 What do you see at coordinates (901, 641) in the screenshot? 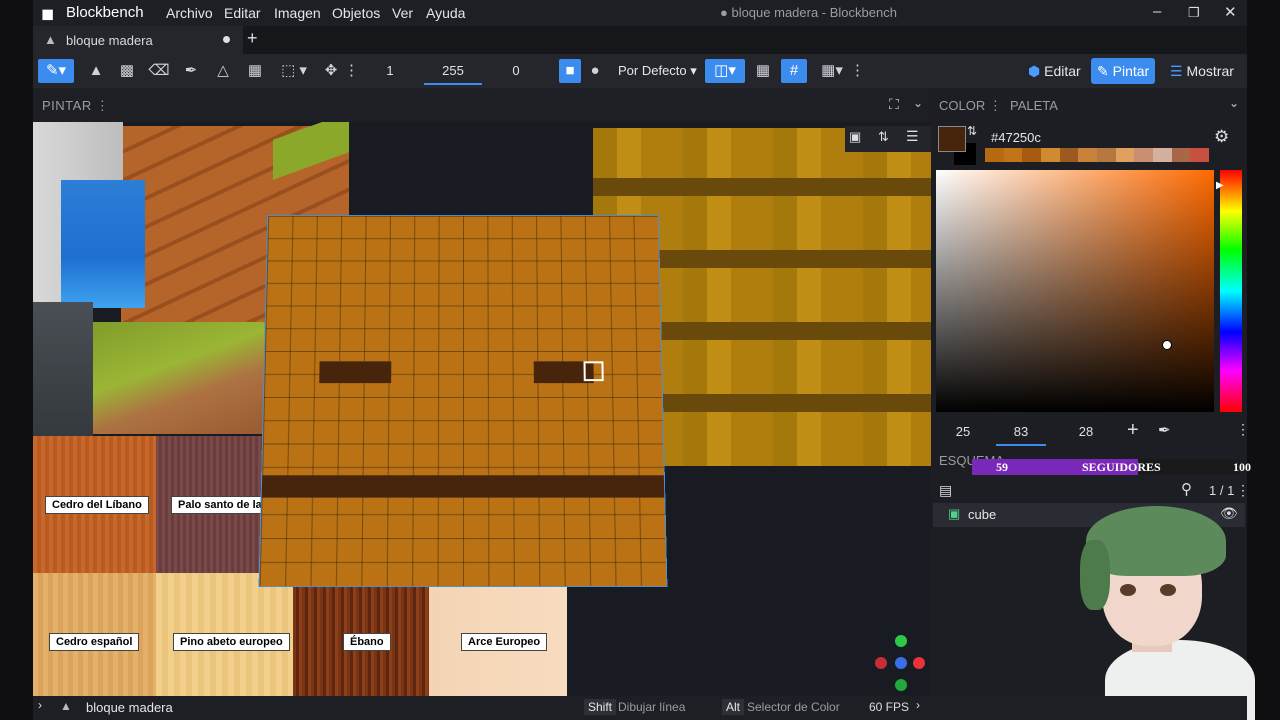
I see `axis-y-icon` at bounding box center [901, 641].